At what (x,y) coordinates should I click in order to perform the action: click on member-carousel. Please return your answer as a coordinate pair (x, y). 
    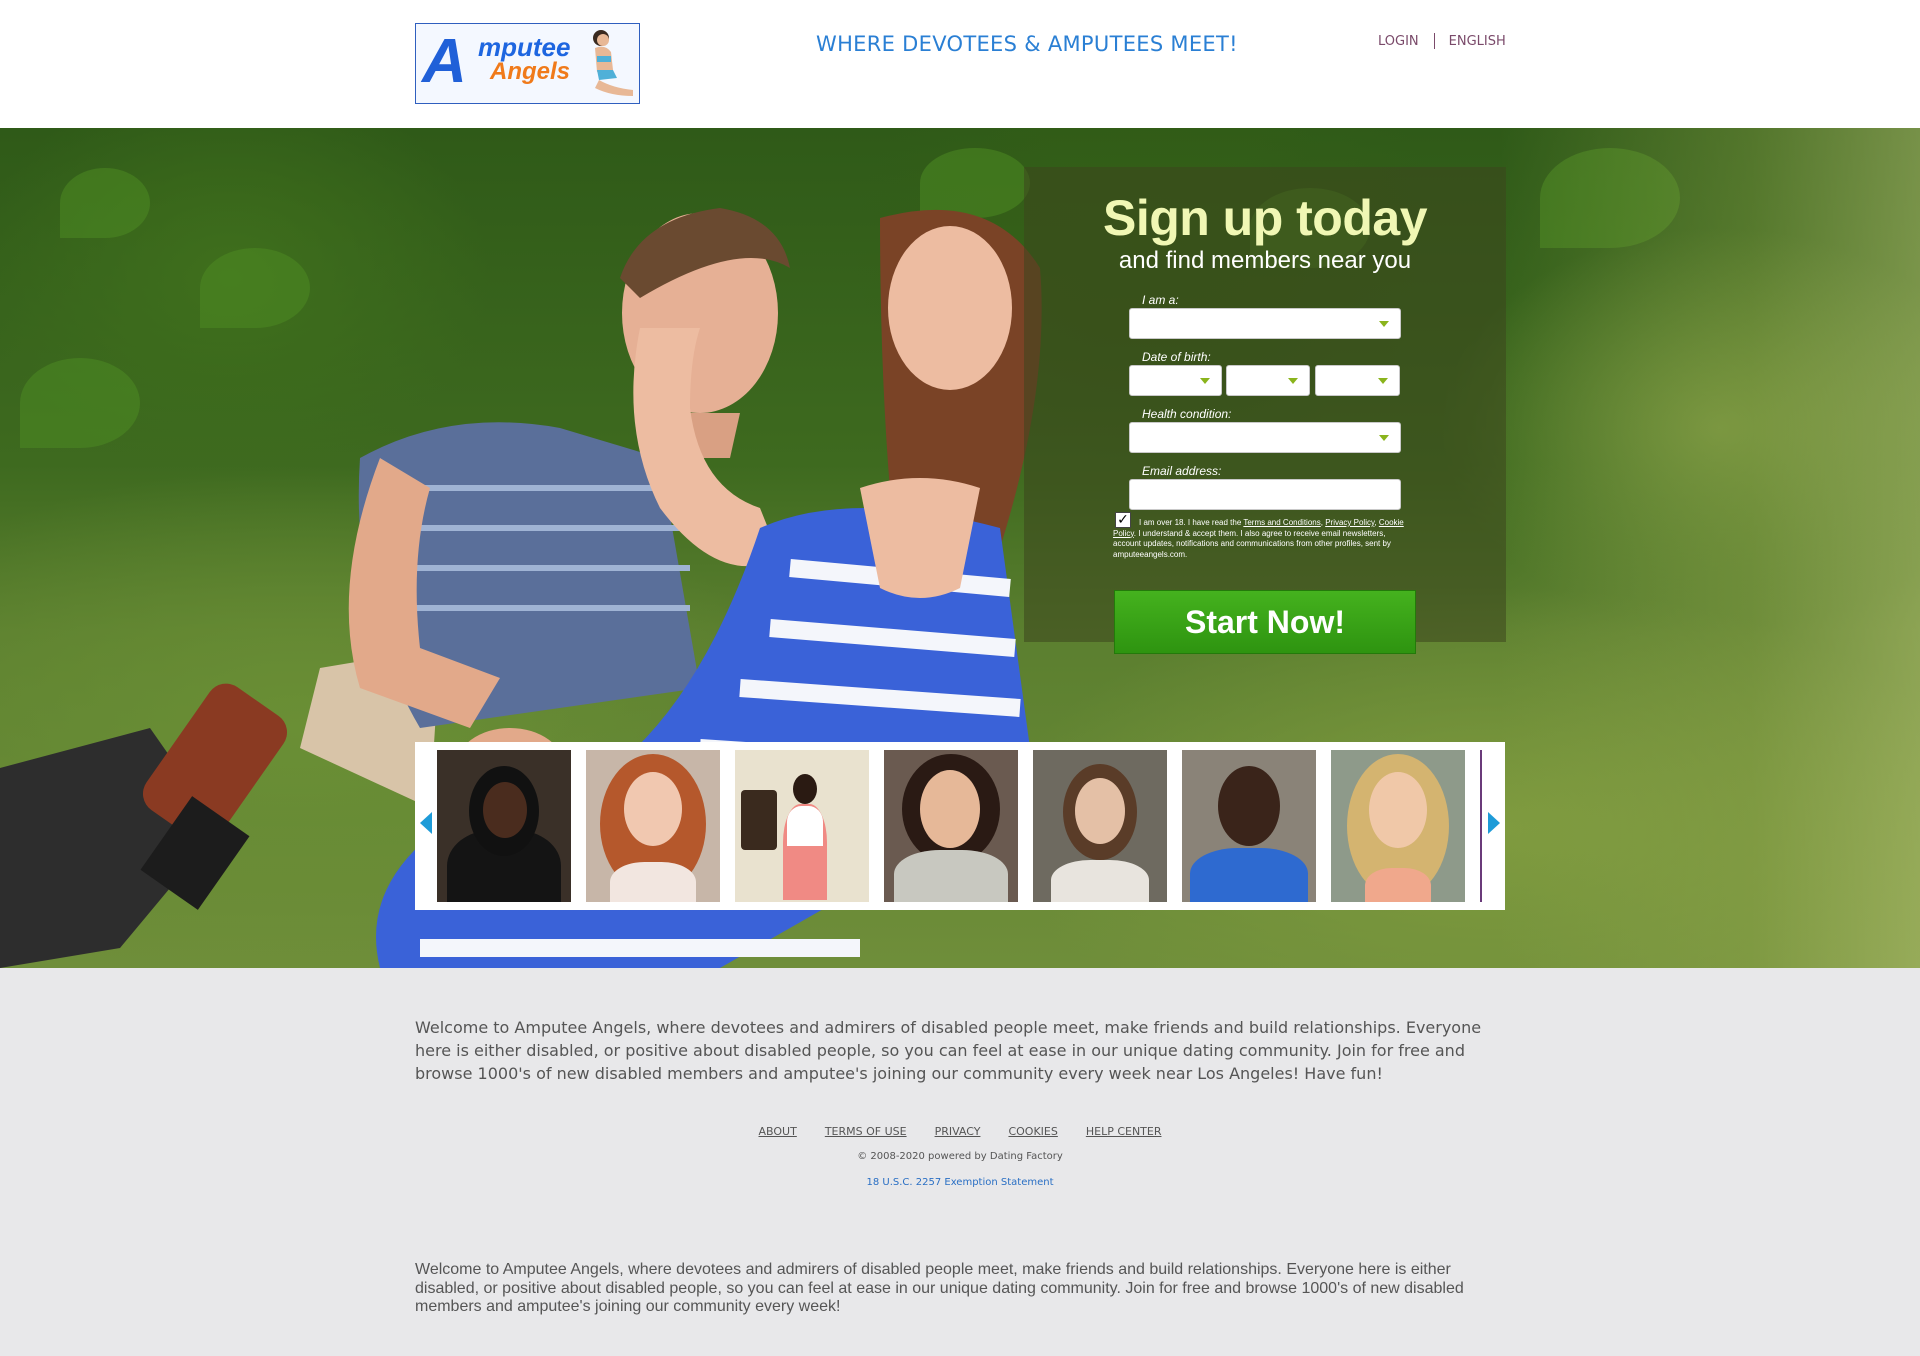
    Looking at the image, I should click on (960, 826).